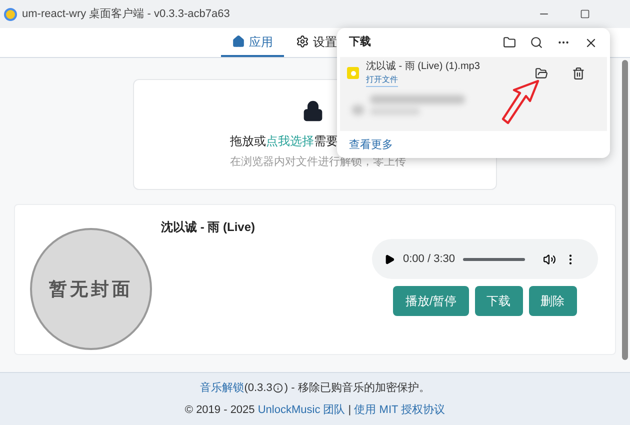  What do you see at coordinates (302, 410) in the screenshot?
I see `team-link: UnlockMusic 团队` at bounding box center [302, 410].